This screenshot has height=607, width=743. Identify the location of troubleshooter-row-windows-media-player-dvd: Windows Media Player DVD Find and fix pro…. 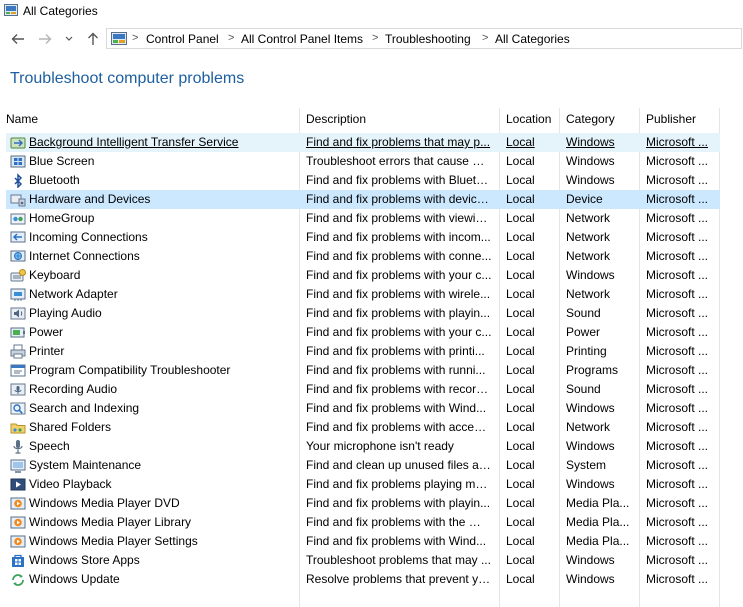
(363, 503).